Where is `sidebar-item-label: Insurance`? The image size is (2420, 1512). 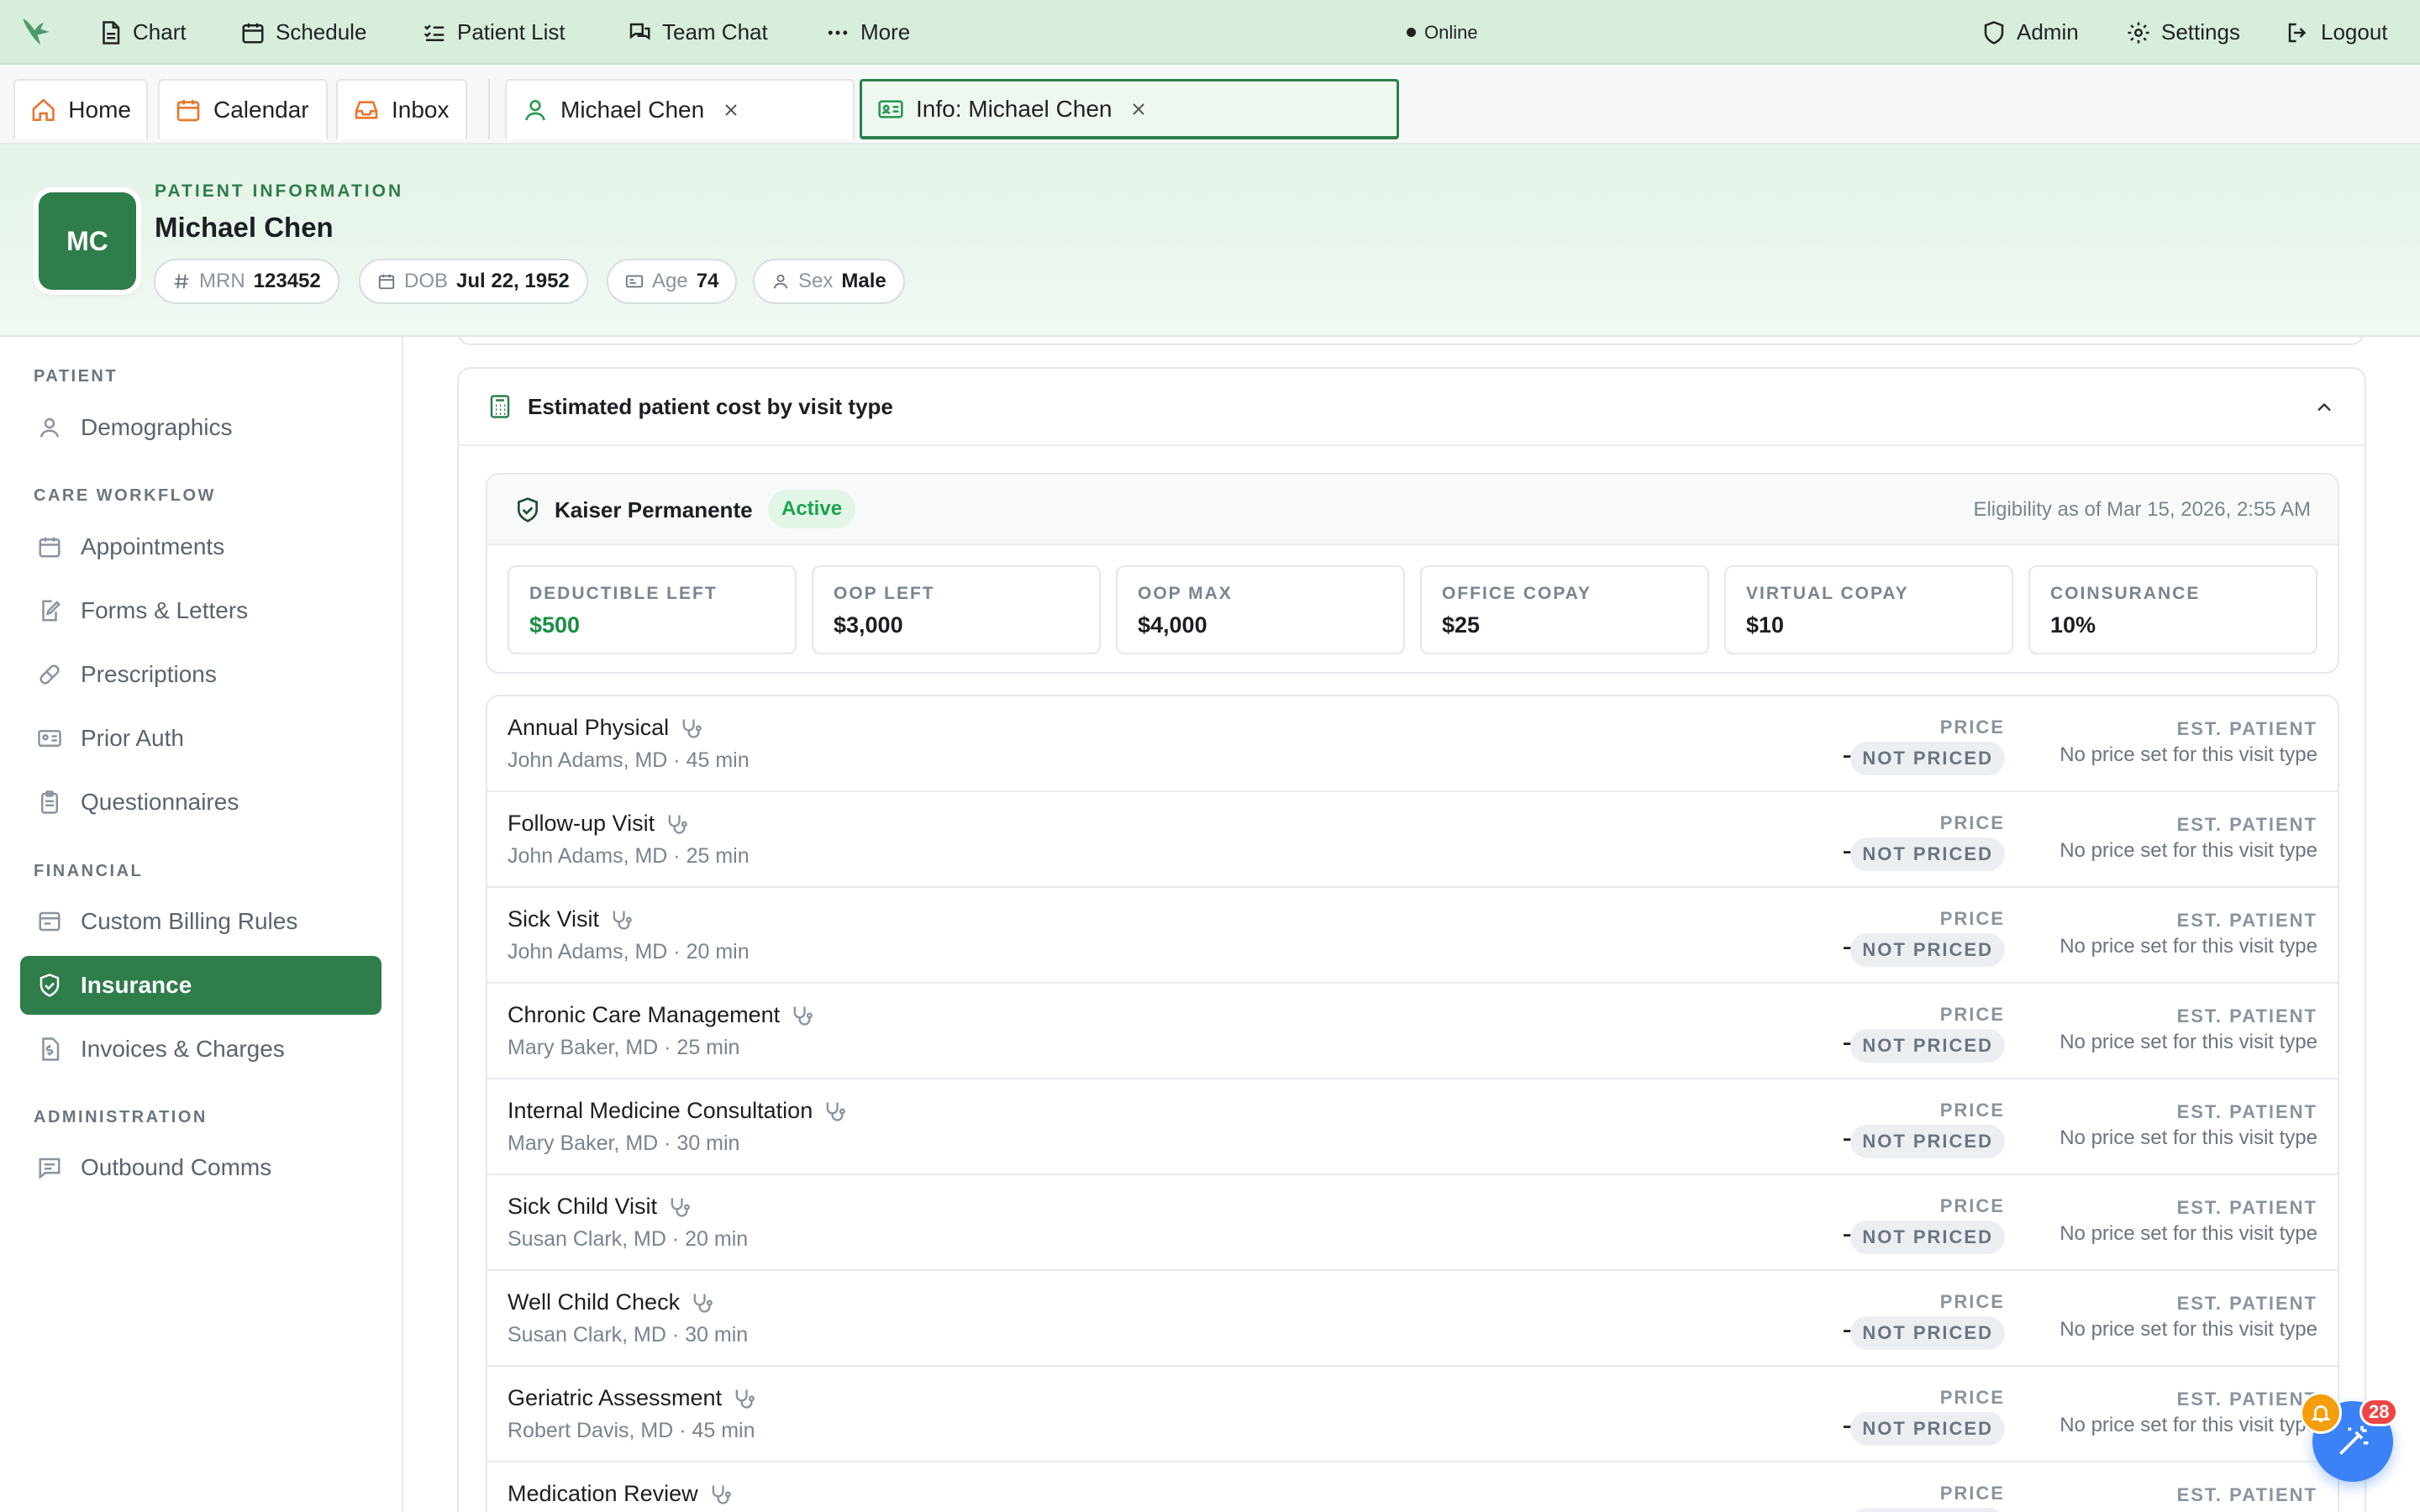 sidebar-item-label: Insurance is located at coordinates (136, 985).